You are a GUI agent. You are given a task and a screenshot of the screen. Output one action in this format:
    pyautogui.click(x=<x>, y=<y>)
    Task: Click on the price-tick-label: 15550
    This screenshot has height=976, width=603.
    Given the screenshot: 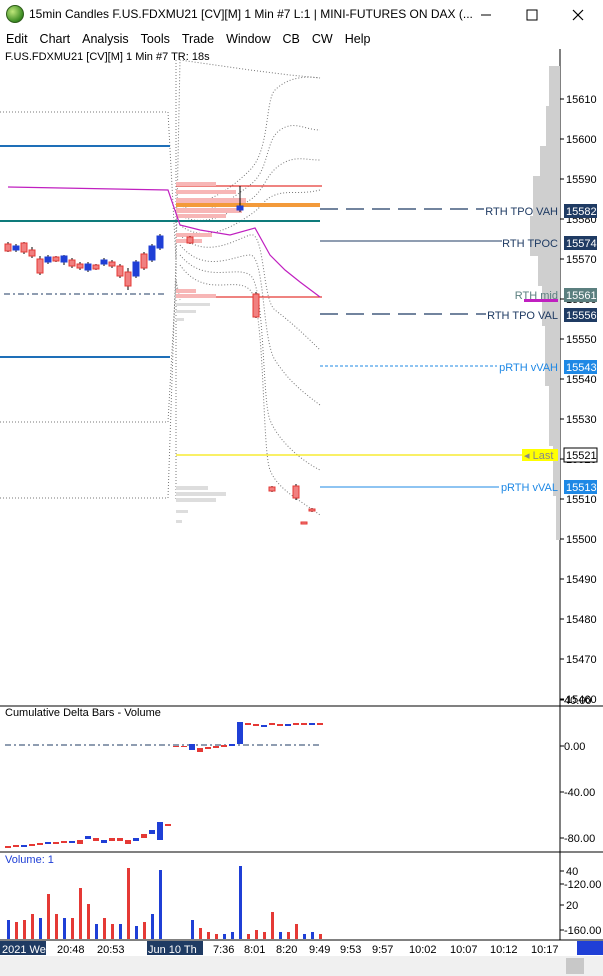 What is the action you would take?
    pyautogui.click(x=581, y=340)
    